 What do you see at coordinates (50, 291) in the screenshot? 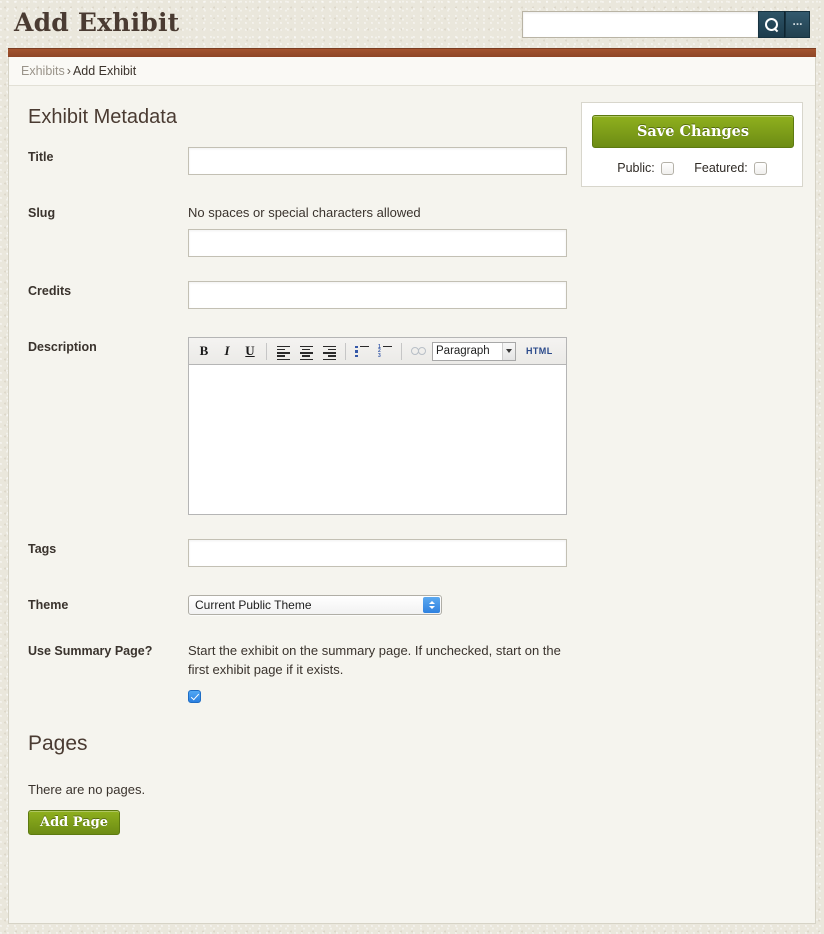
I see `credits-label: Credits` at bounding box center [50, 291].